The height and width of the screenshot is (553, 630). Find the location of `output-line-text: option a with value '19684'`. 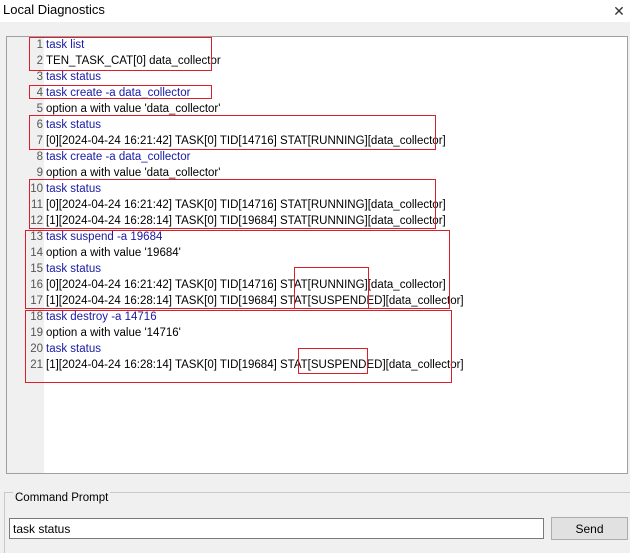

output-line-text: option a with value '19684' is located at coordinates (113, 253).